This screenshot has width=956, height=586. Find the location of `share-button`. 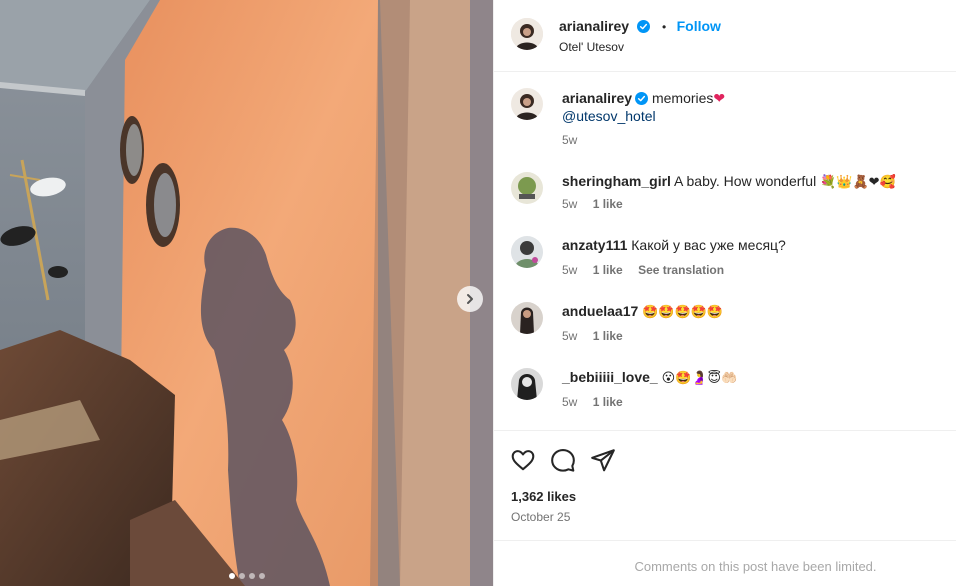

share-button is located at coordinates (603, 460).